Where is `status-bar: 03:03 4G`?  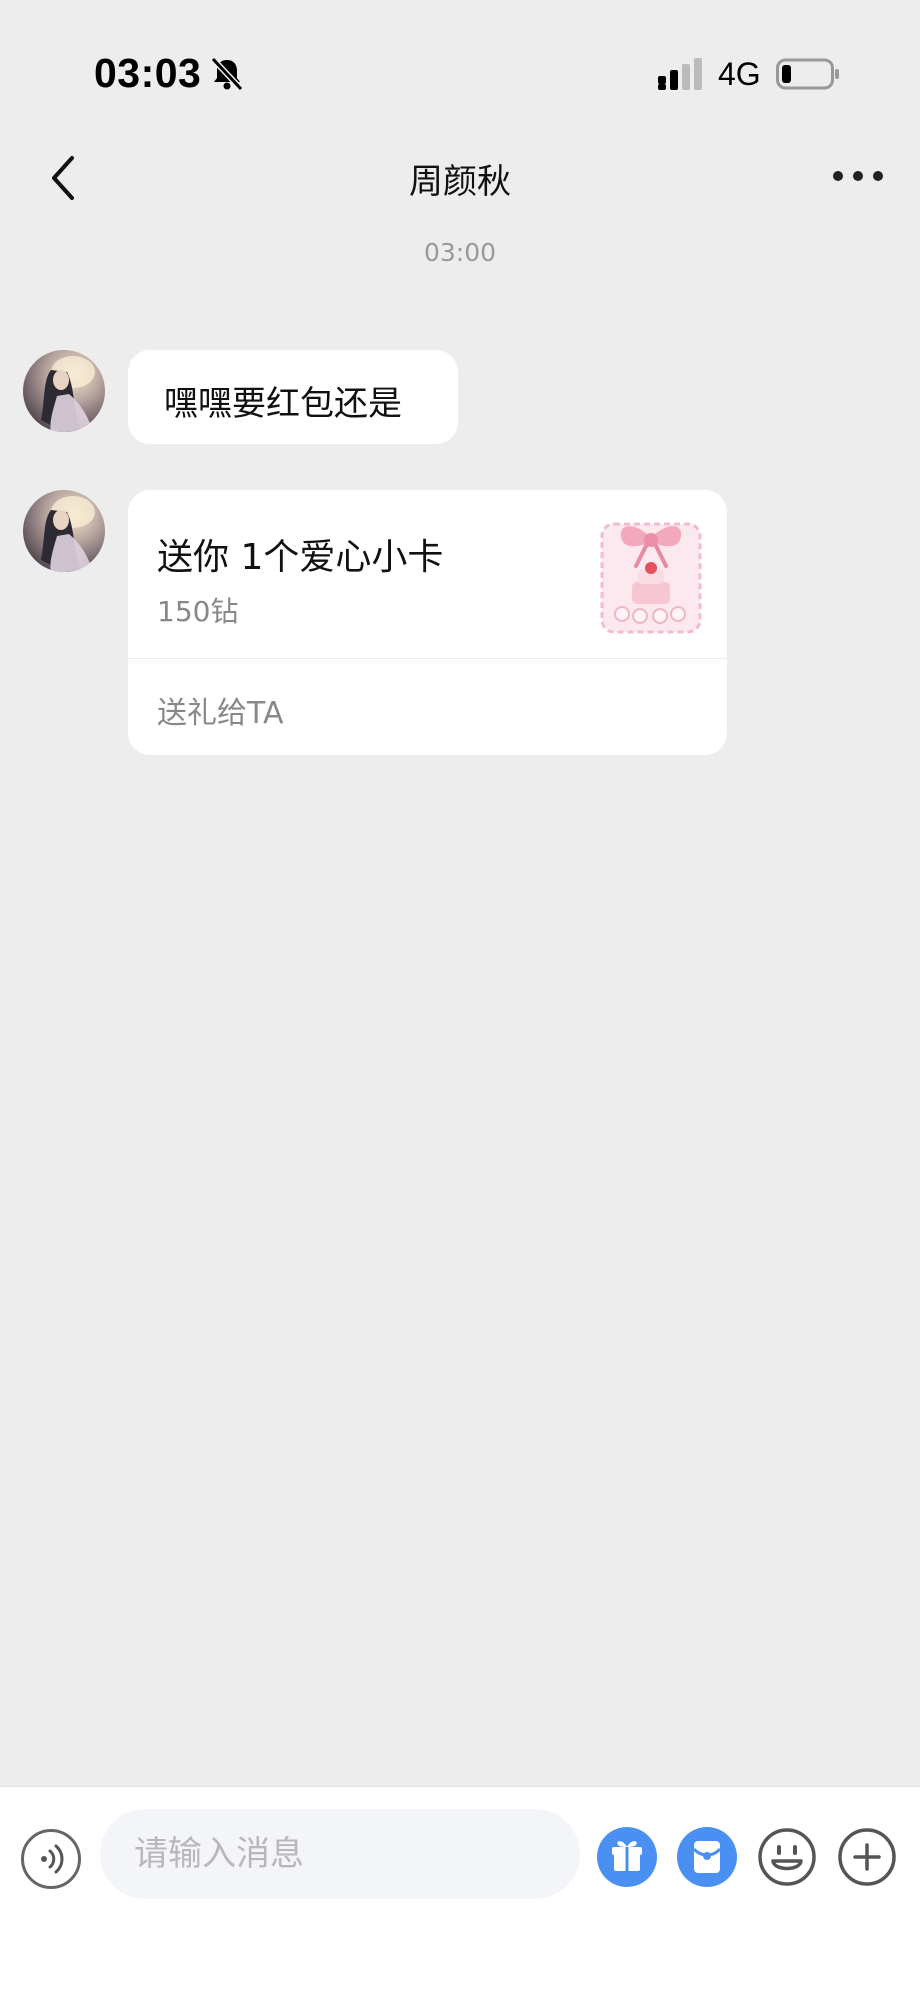
status-bar: 03:03 4G is located at coordinates (460, 75).